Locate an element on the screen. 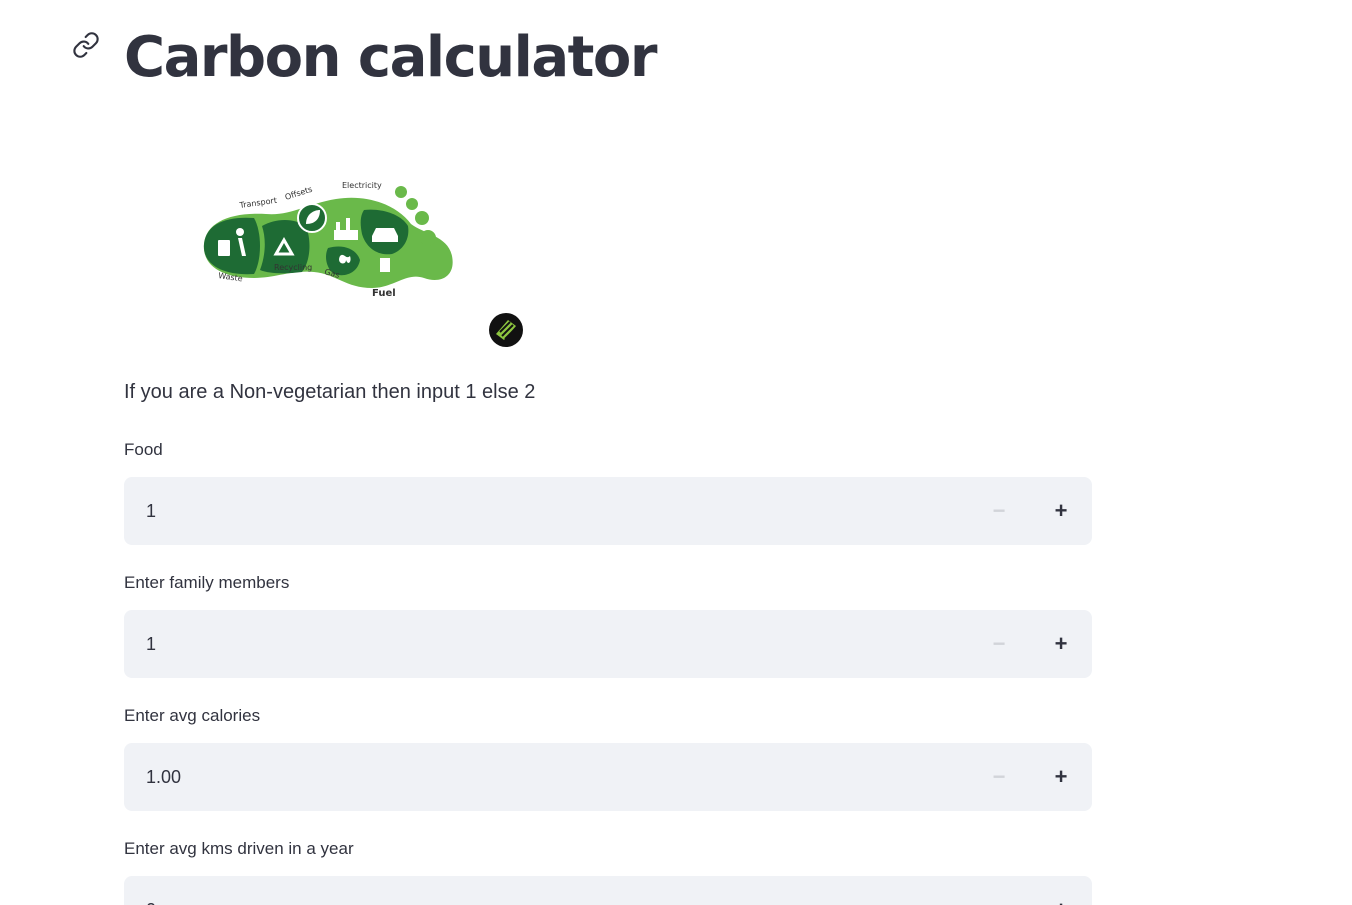  avg-kms-decrement-button: − is located at coordinates (999, 890).